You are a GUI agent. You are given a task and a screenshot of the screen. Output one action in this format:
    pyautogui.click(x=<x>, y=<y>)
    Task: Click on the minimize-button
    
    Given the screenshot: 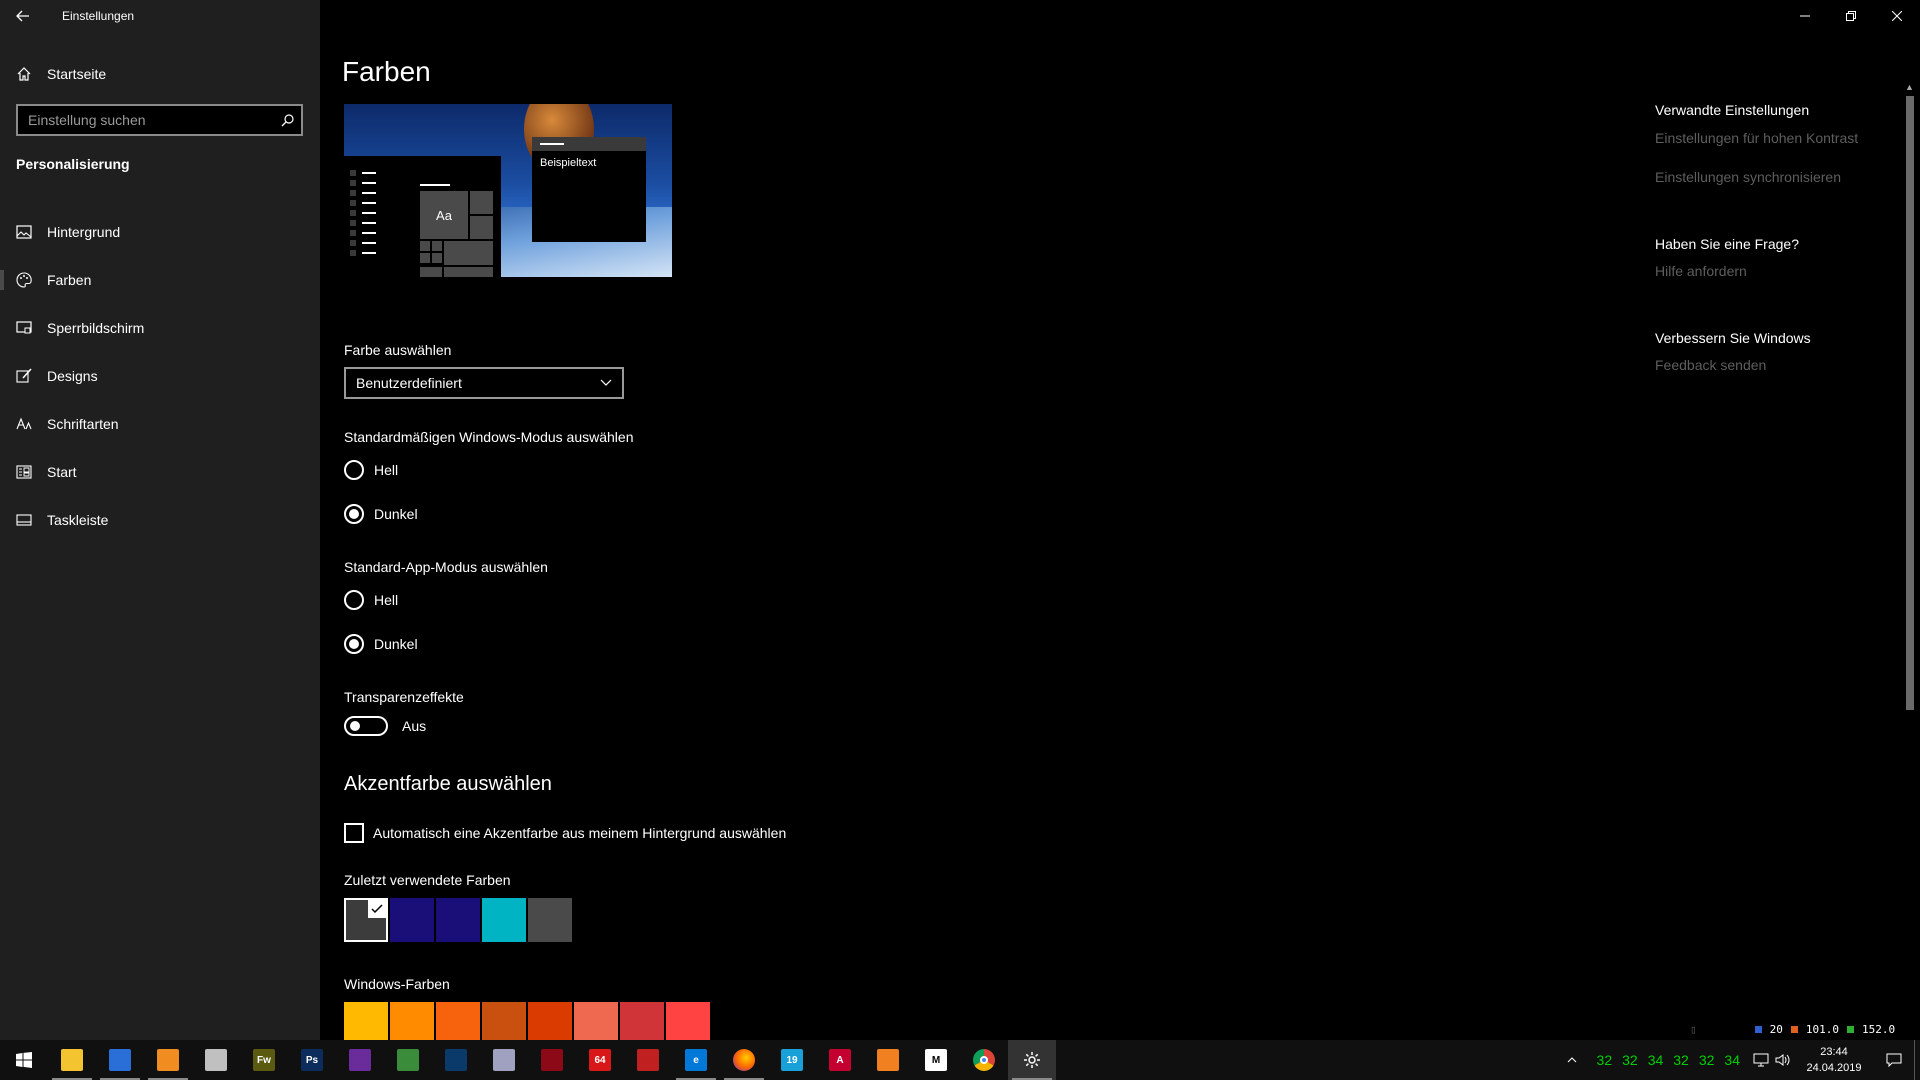 What is the action you would take?
    pyautogui.click(x=1805, y=16)
    